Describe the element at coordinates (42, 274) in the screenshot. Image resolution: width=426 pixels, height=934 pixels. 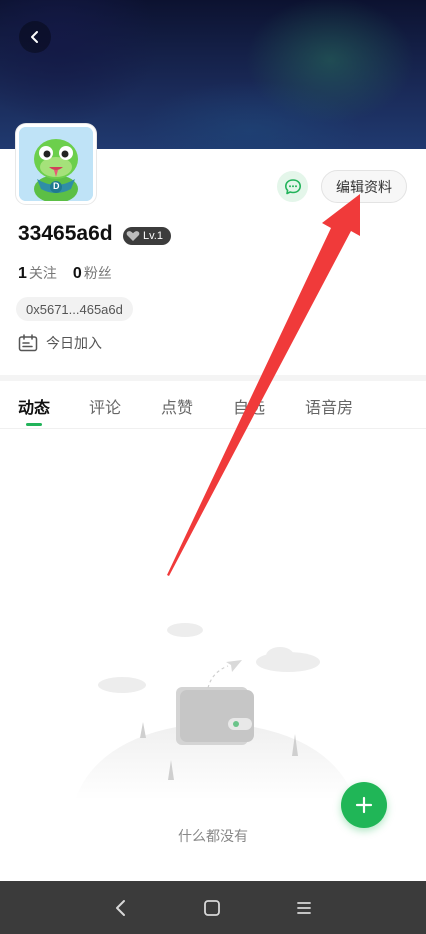
I see `following-label: 关注` at that location.